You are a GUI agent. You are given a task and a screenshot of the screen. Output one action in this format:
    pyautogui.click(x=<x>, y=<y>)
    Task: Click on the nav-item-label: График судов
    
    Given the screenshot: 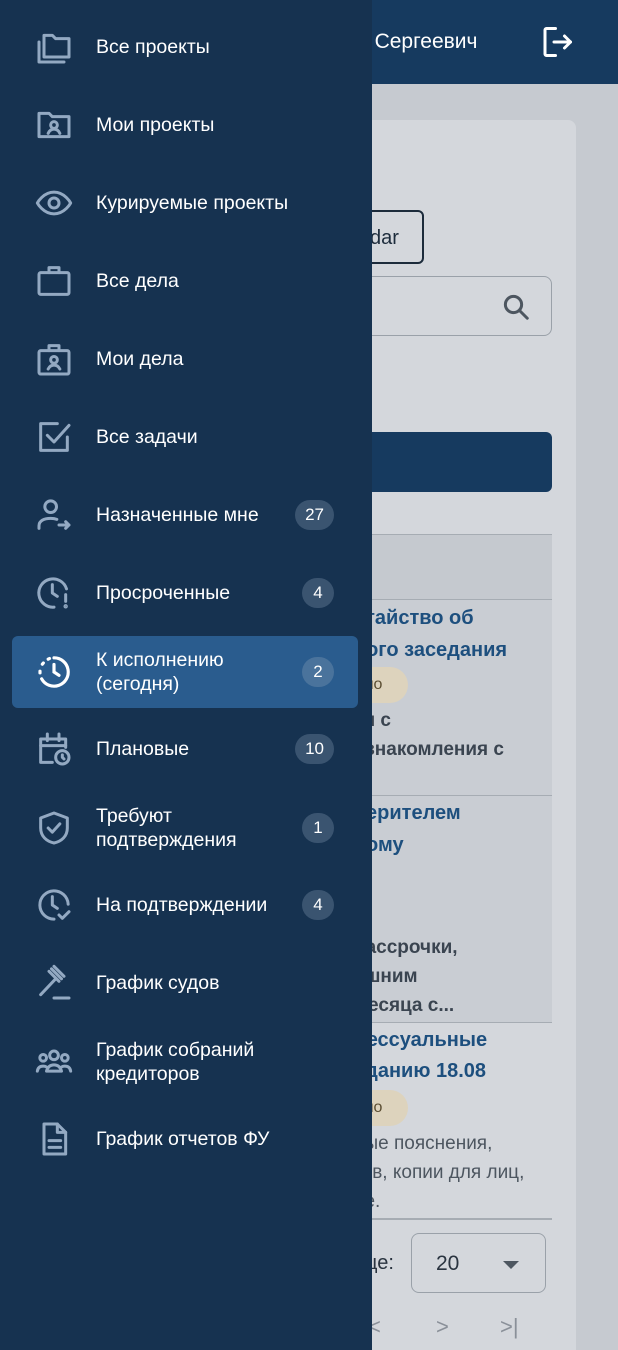 What is the action you would take?
    pyautogui.click(x=158, y=983)
    